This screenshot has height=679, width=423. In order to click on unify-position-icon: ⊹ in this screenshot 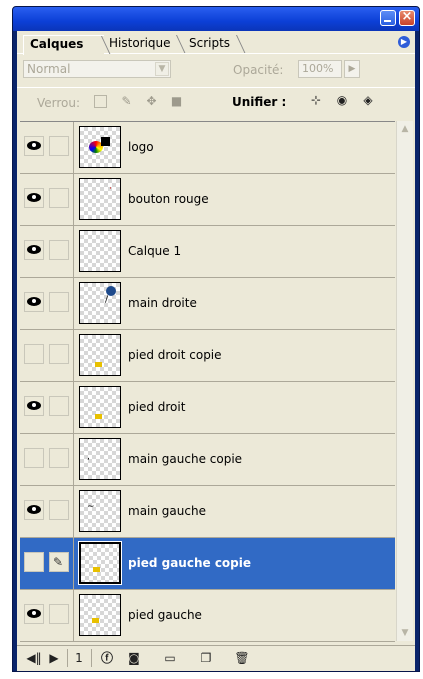, I will do `click(316, 100)`.